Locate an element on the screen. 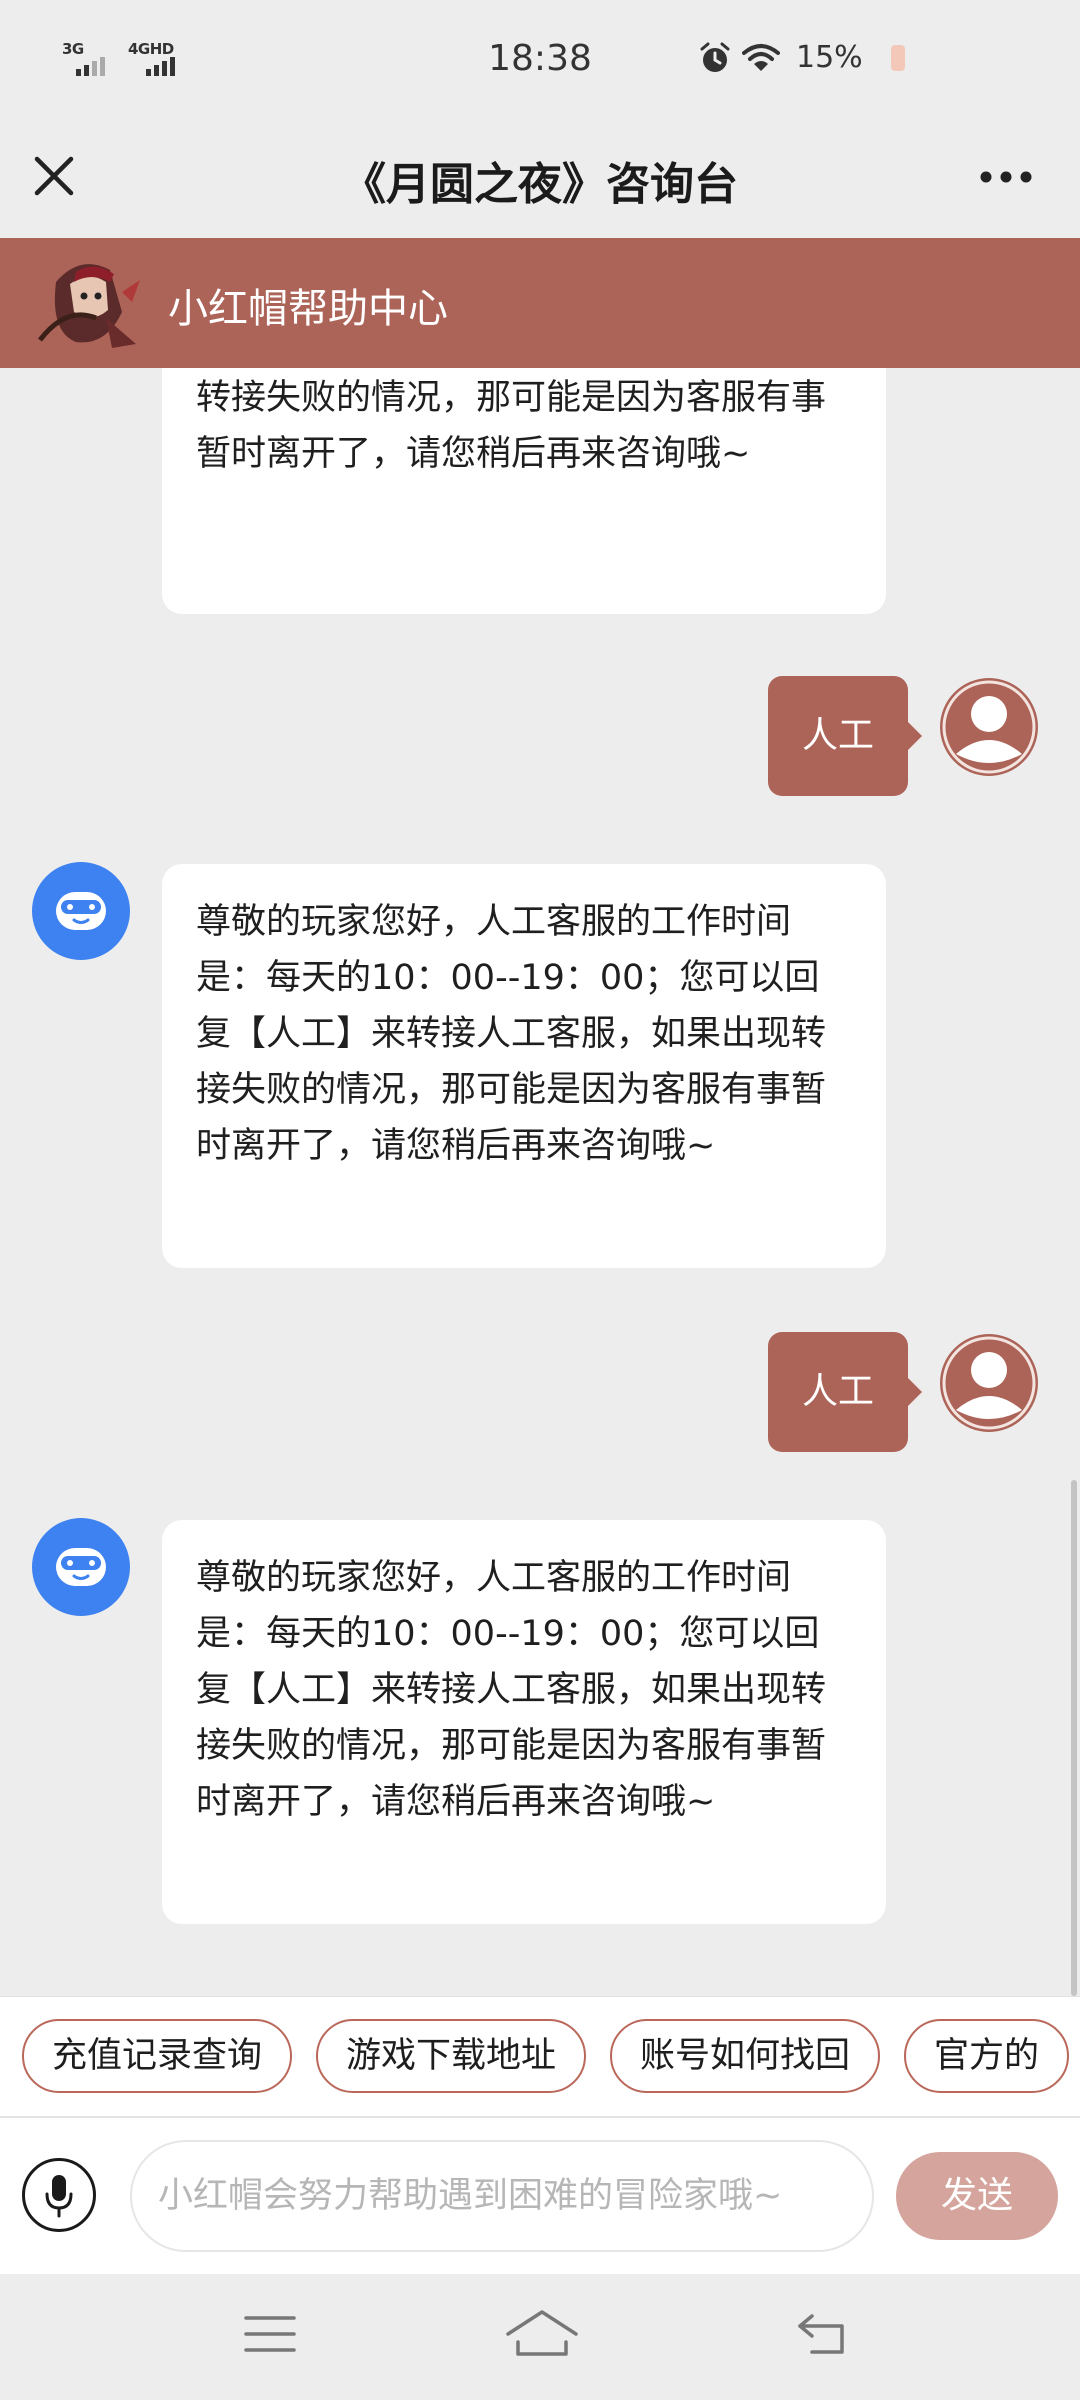  quick-replies: 充值记录查询 游戏下载地址 账号如何找回 官方的 is located at coordinates (540, 2056).